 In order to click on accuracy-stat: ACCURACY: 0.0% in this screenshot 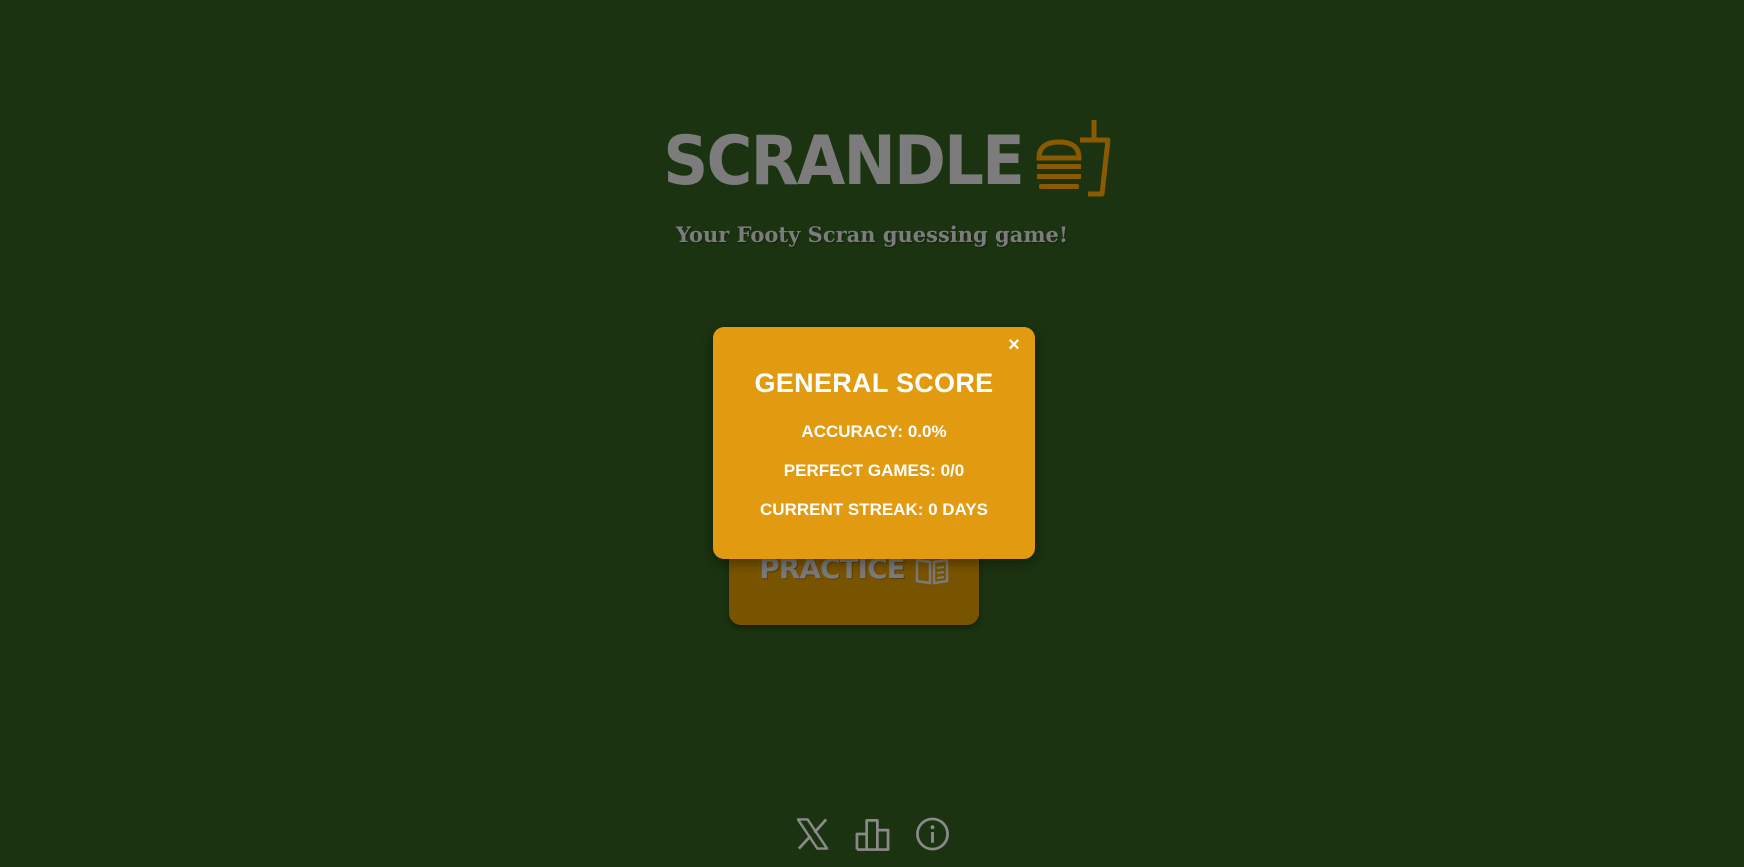, I will do `click(874, 431)`.